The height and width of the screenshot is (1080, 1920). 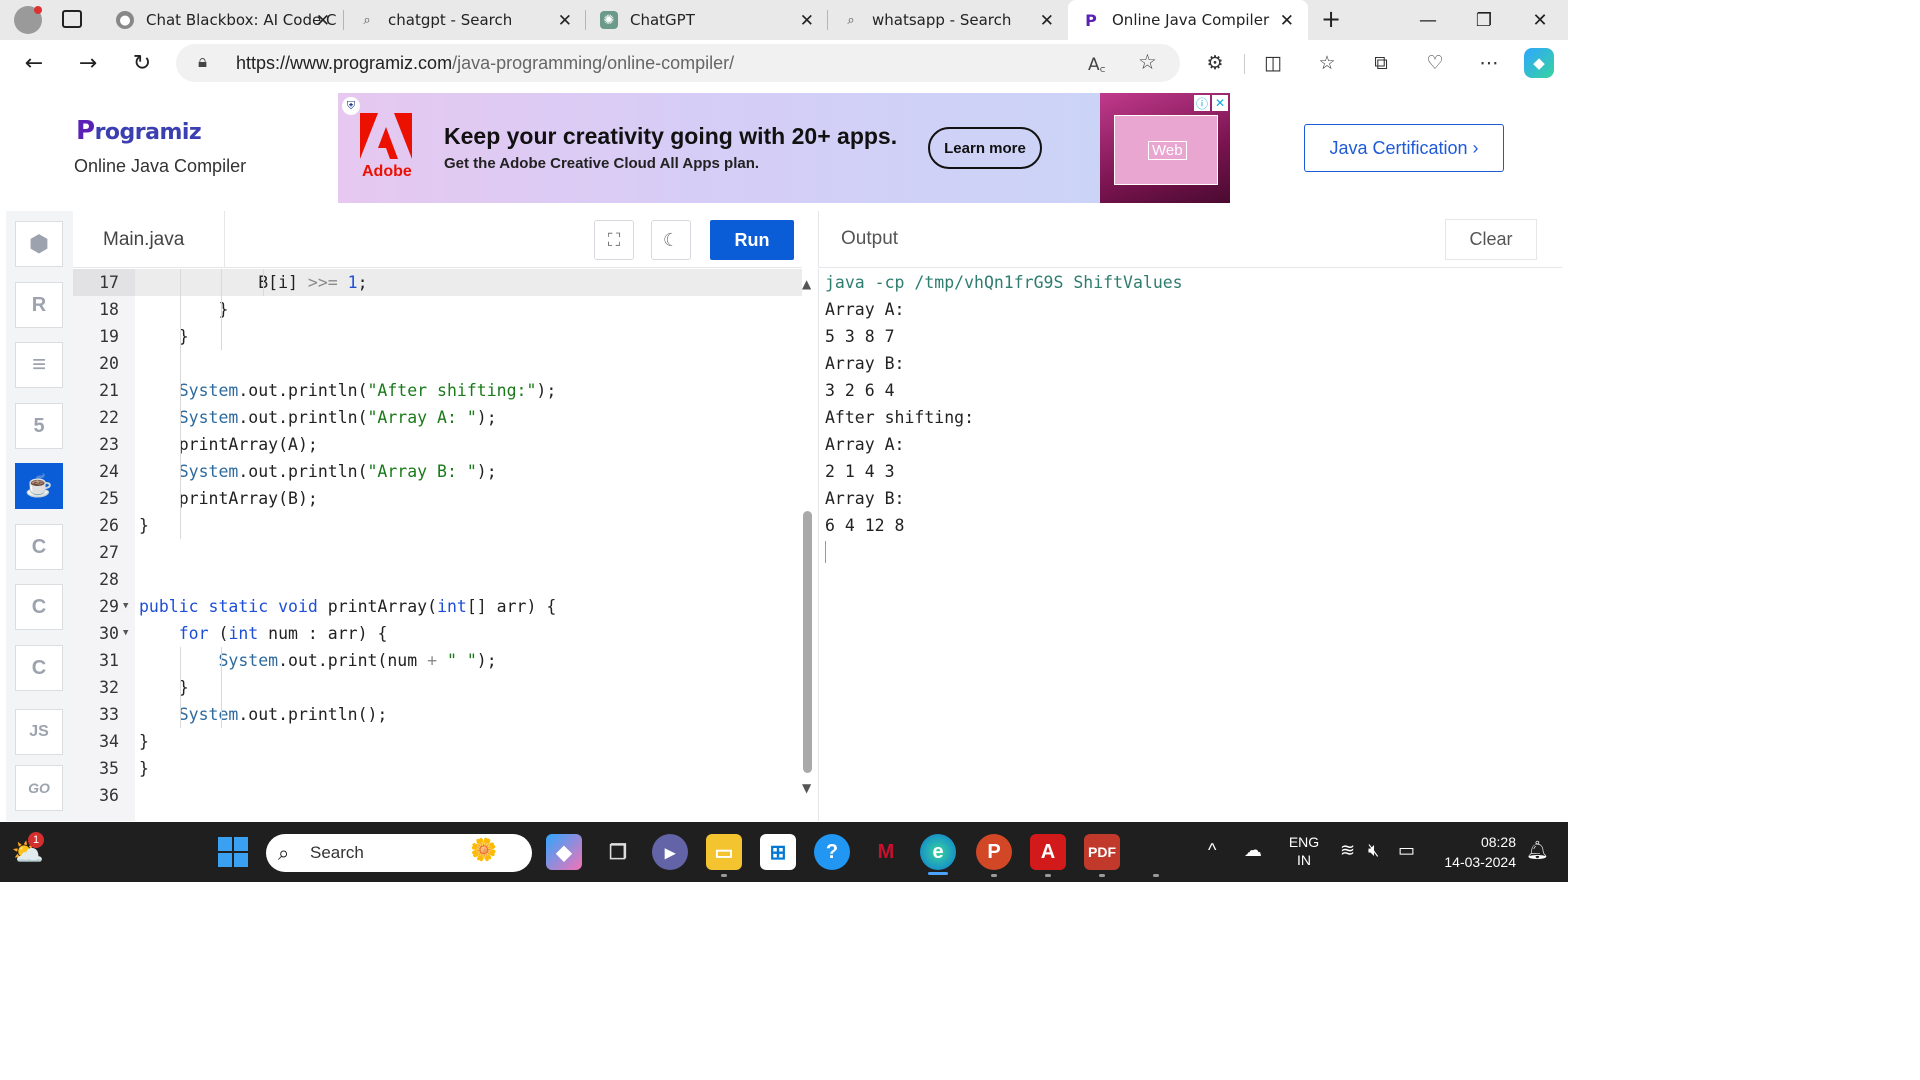 I want to click on code-line: 17 B[i] >>= 1;, so click(x=437, y=282).